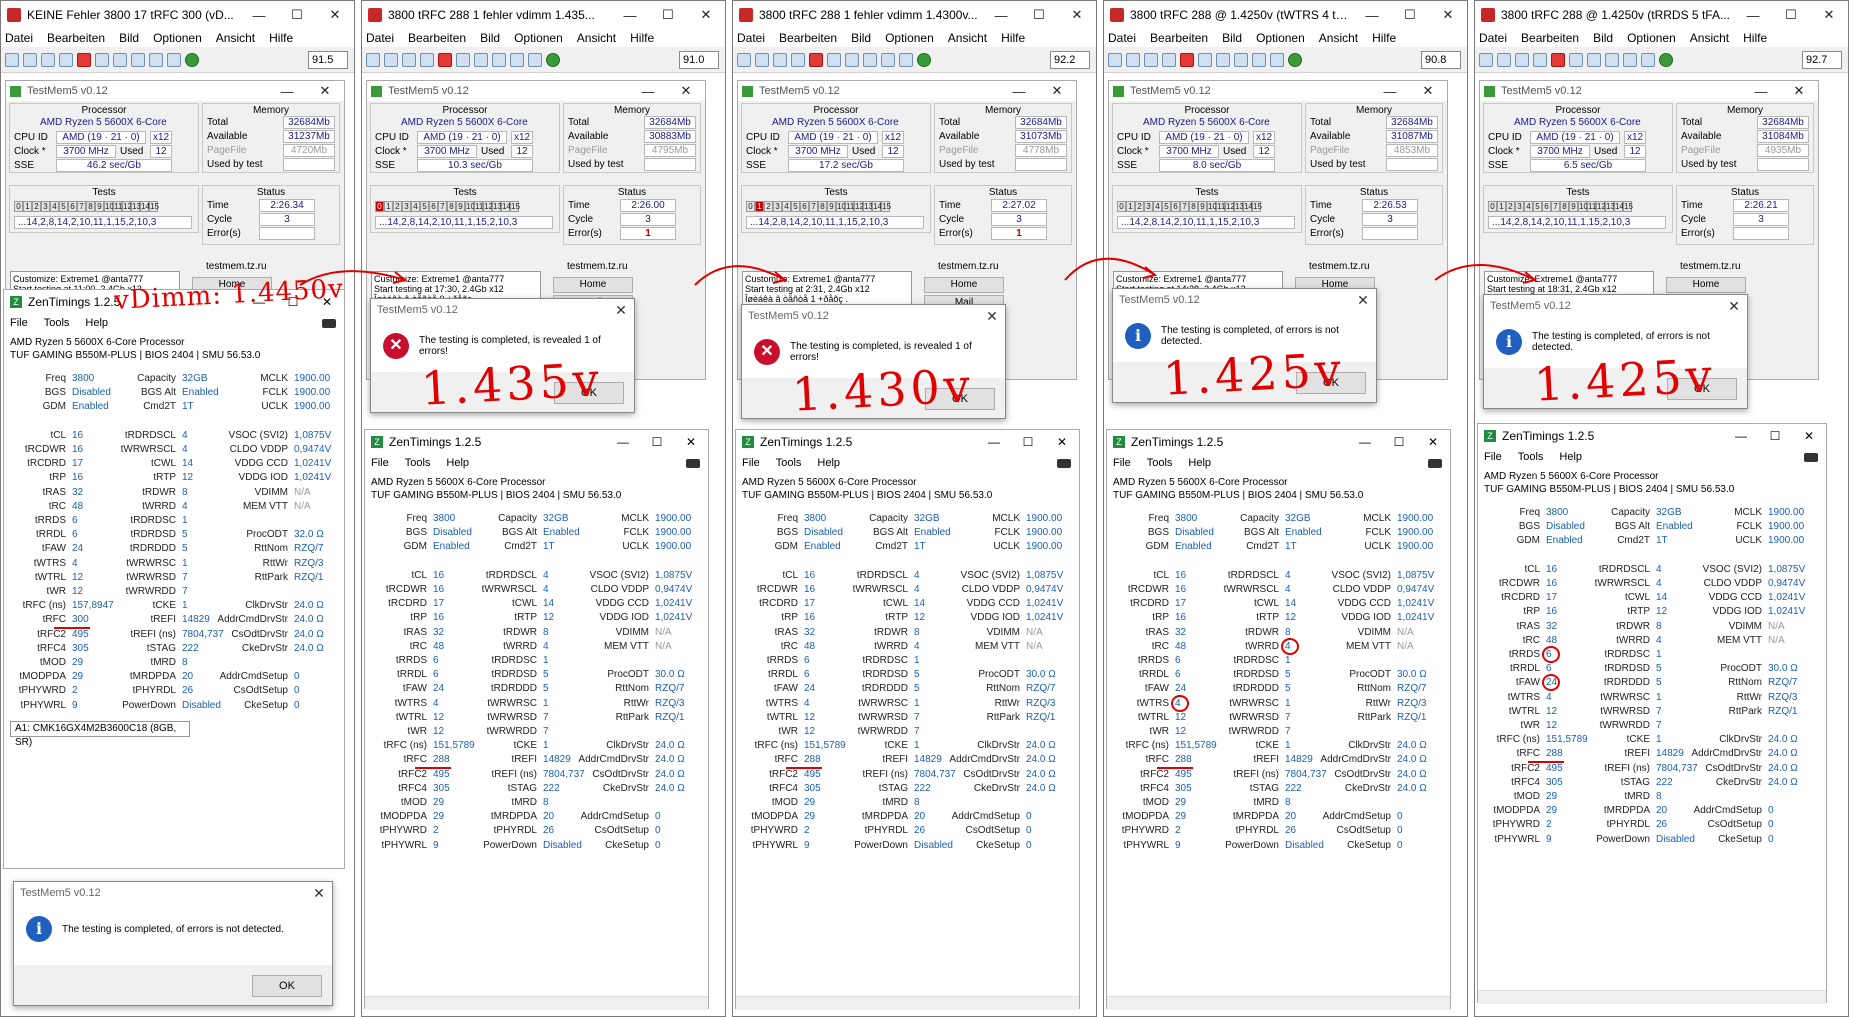  I want to click on ok-button: OK, so click(287, 986).